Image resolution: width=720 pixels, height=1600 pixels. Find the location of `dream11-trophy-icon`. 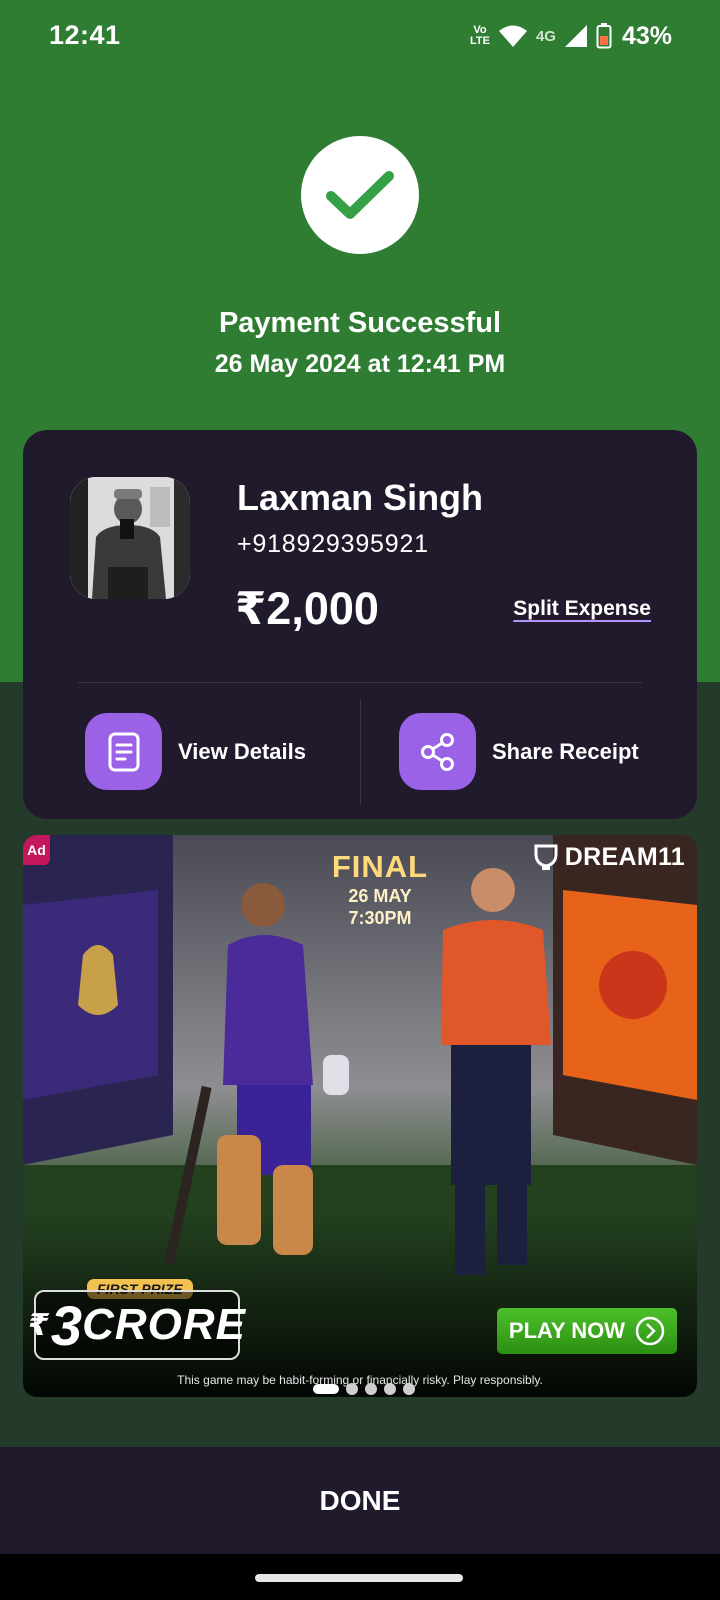

dream11-trophy-icon is located at coordinates (546, 857).